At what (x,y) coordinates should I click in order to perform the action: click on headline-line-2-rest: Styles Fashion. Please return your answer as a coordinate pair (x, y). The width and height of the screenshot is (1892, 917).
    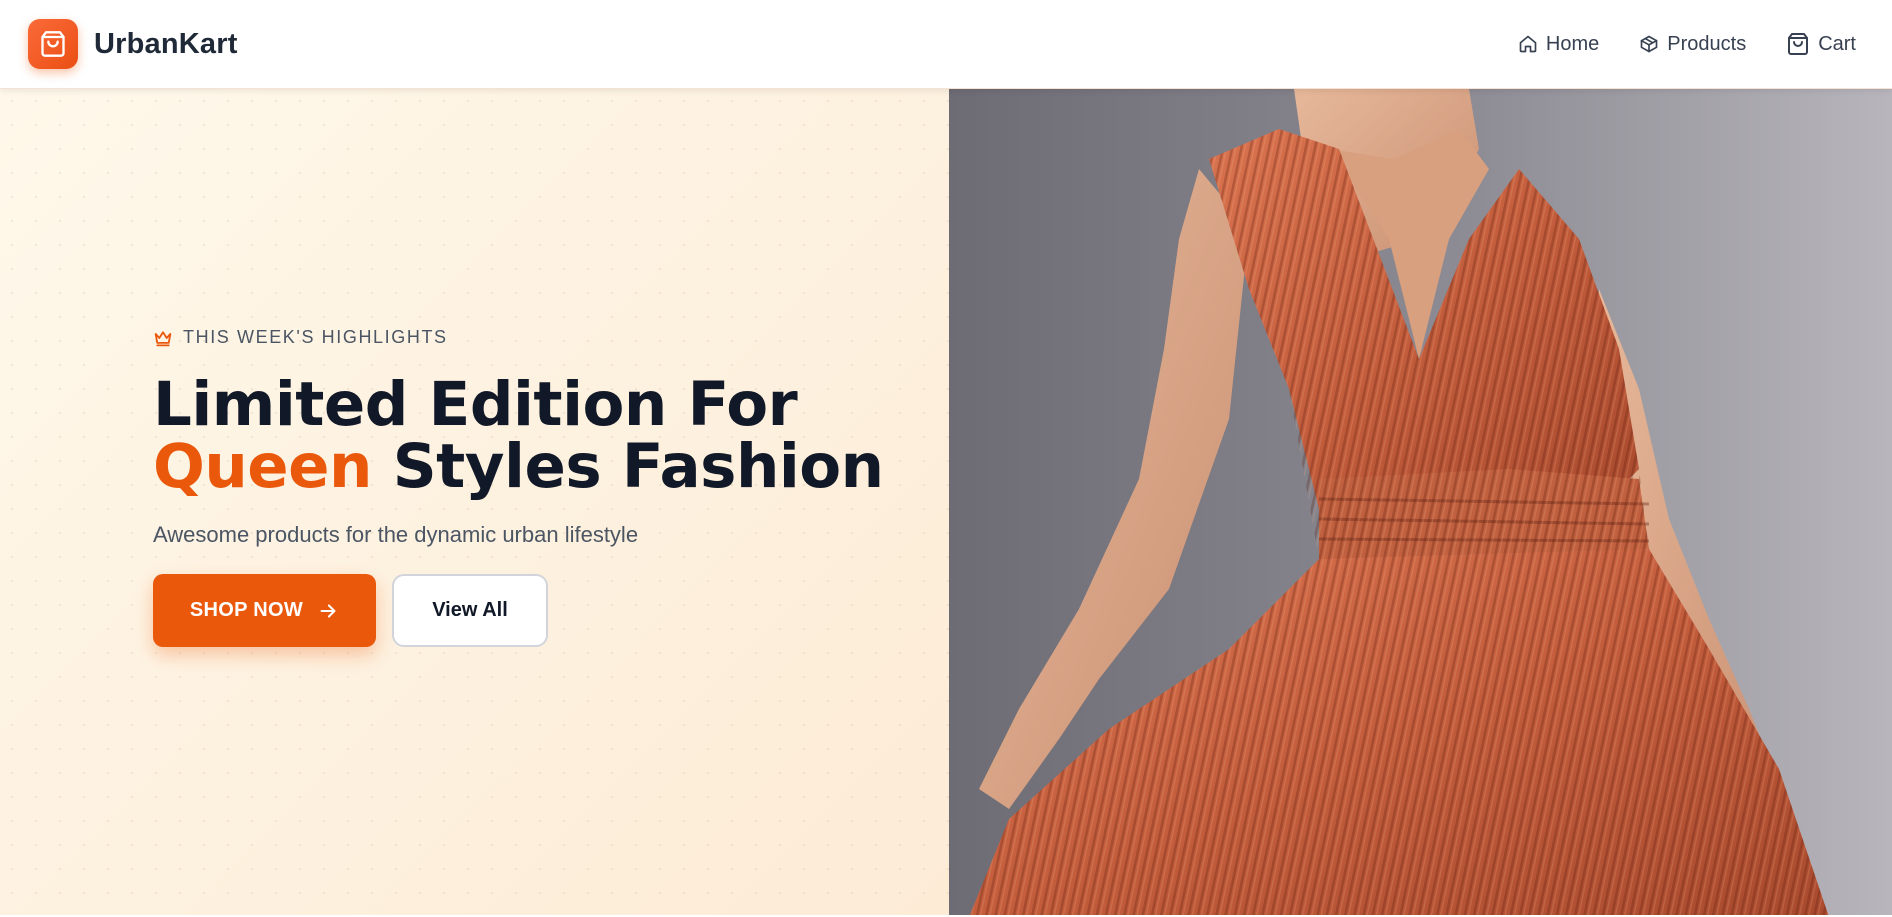
    Looking at the image, I should click on (627, 466).